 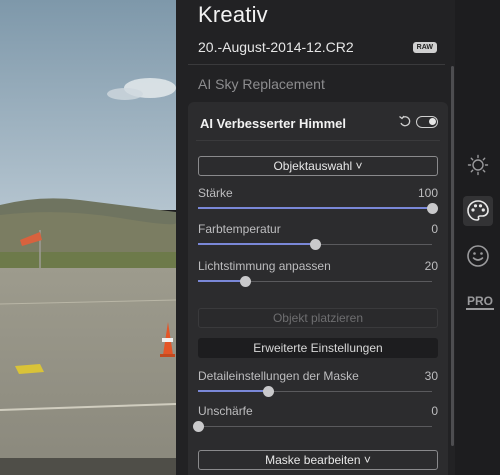 I want to click on rail-item-essentials, so click(x=478, y=165).